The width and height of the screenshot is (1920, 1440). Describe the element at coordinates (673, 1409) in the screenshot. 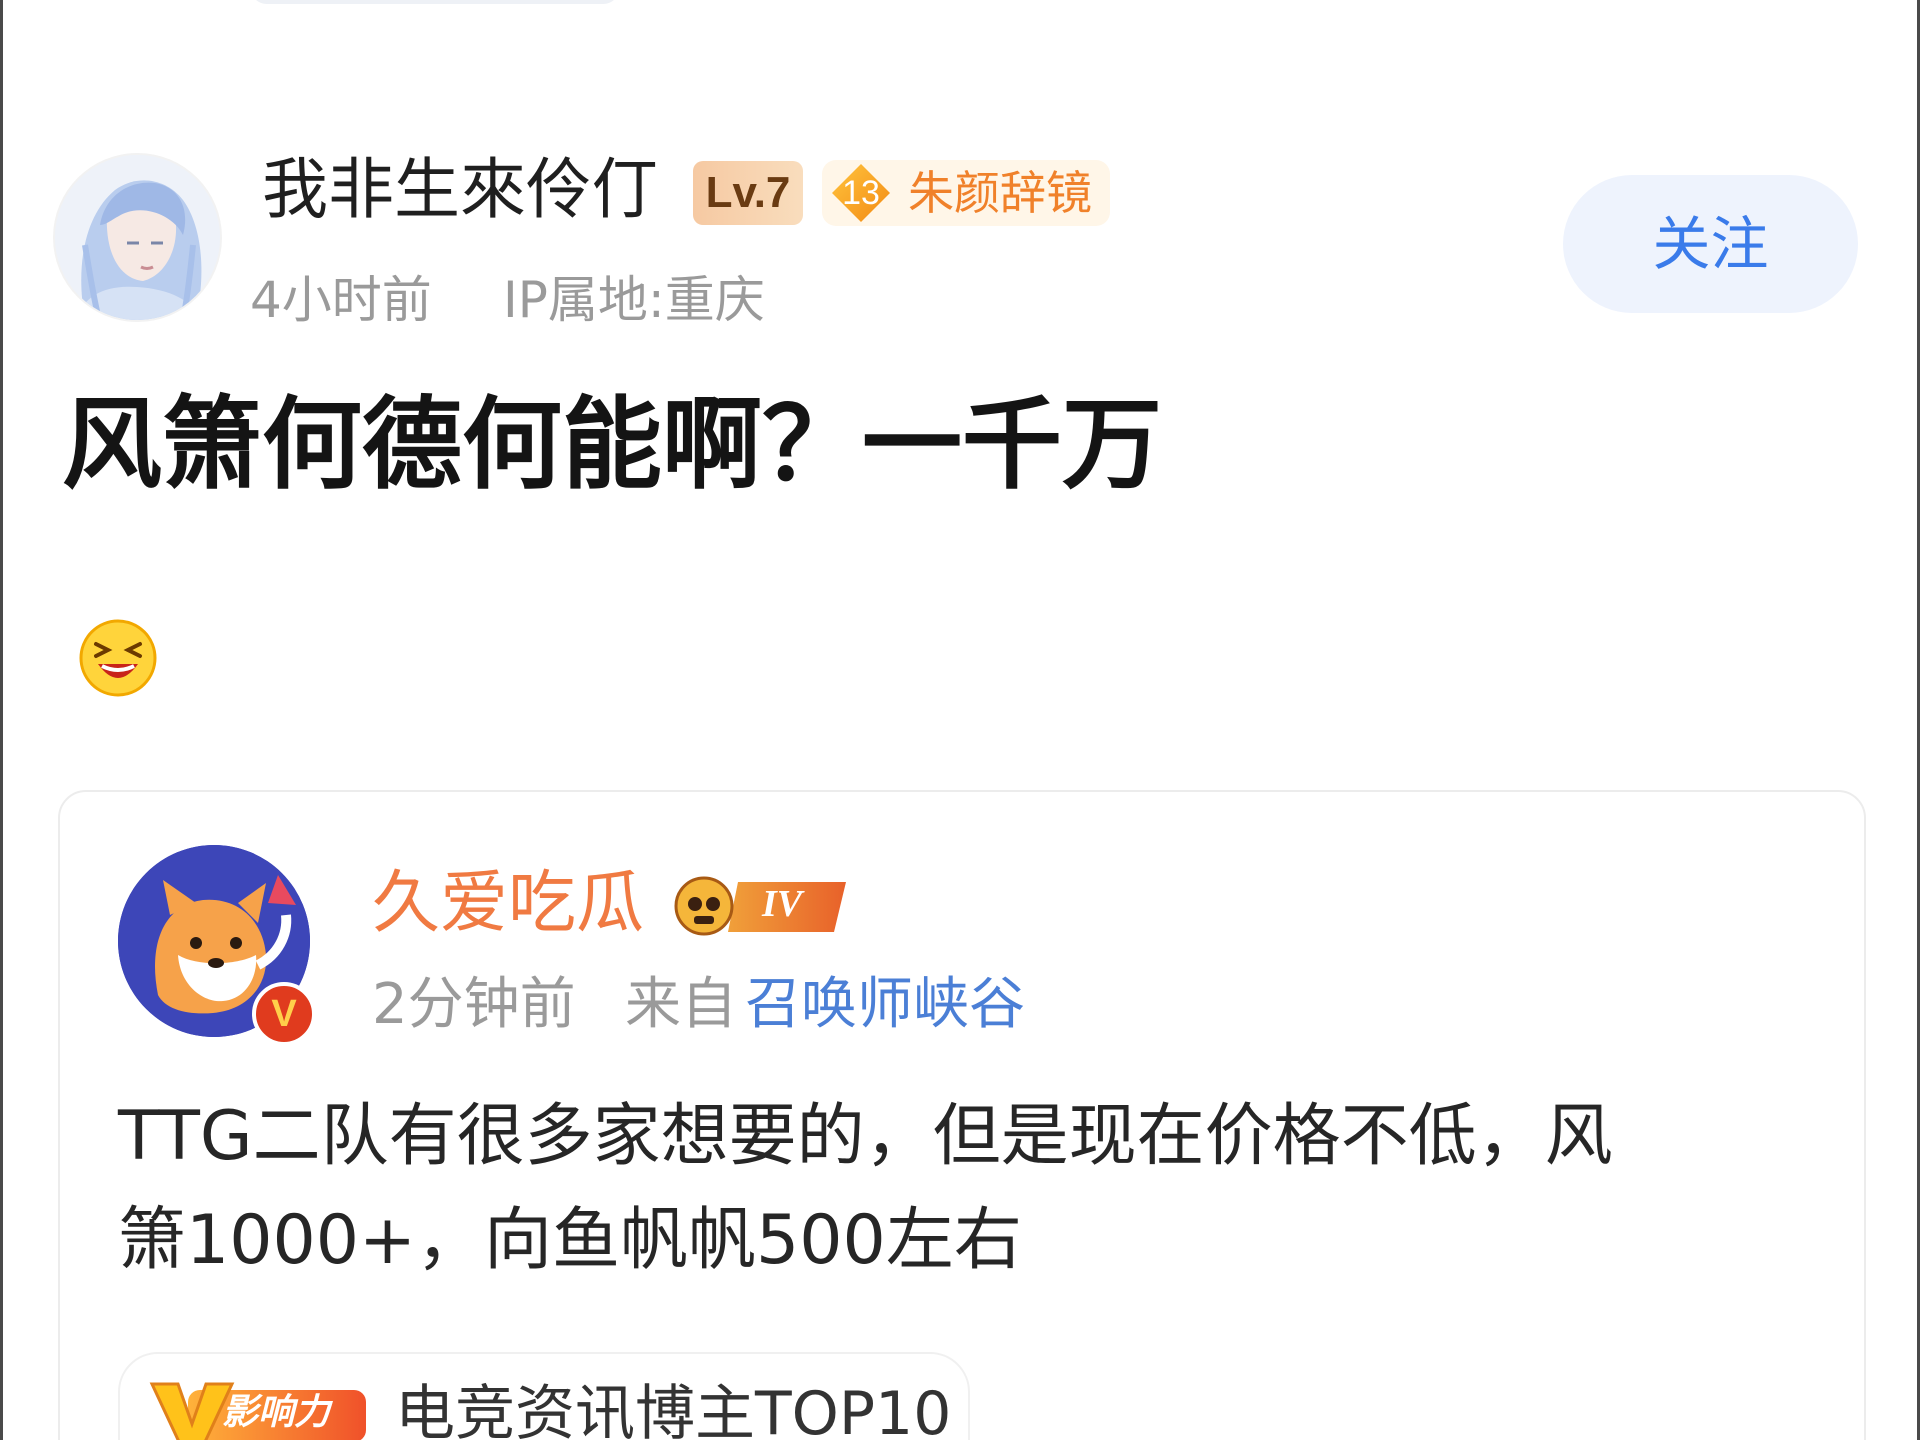

I see `influence-label: 电竞资讯博主TOP10` at that location.